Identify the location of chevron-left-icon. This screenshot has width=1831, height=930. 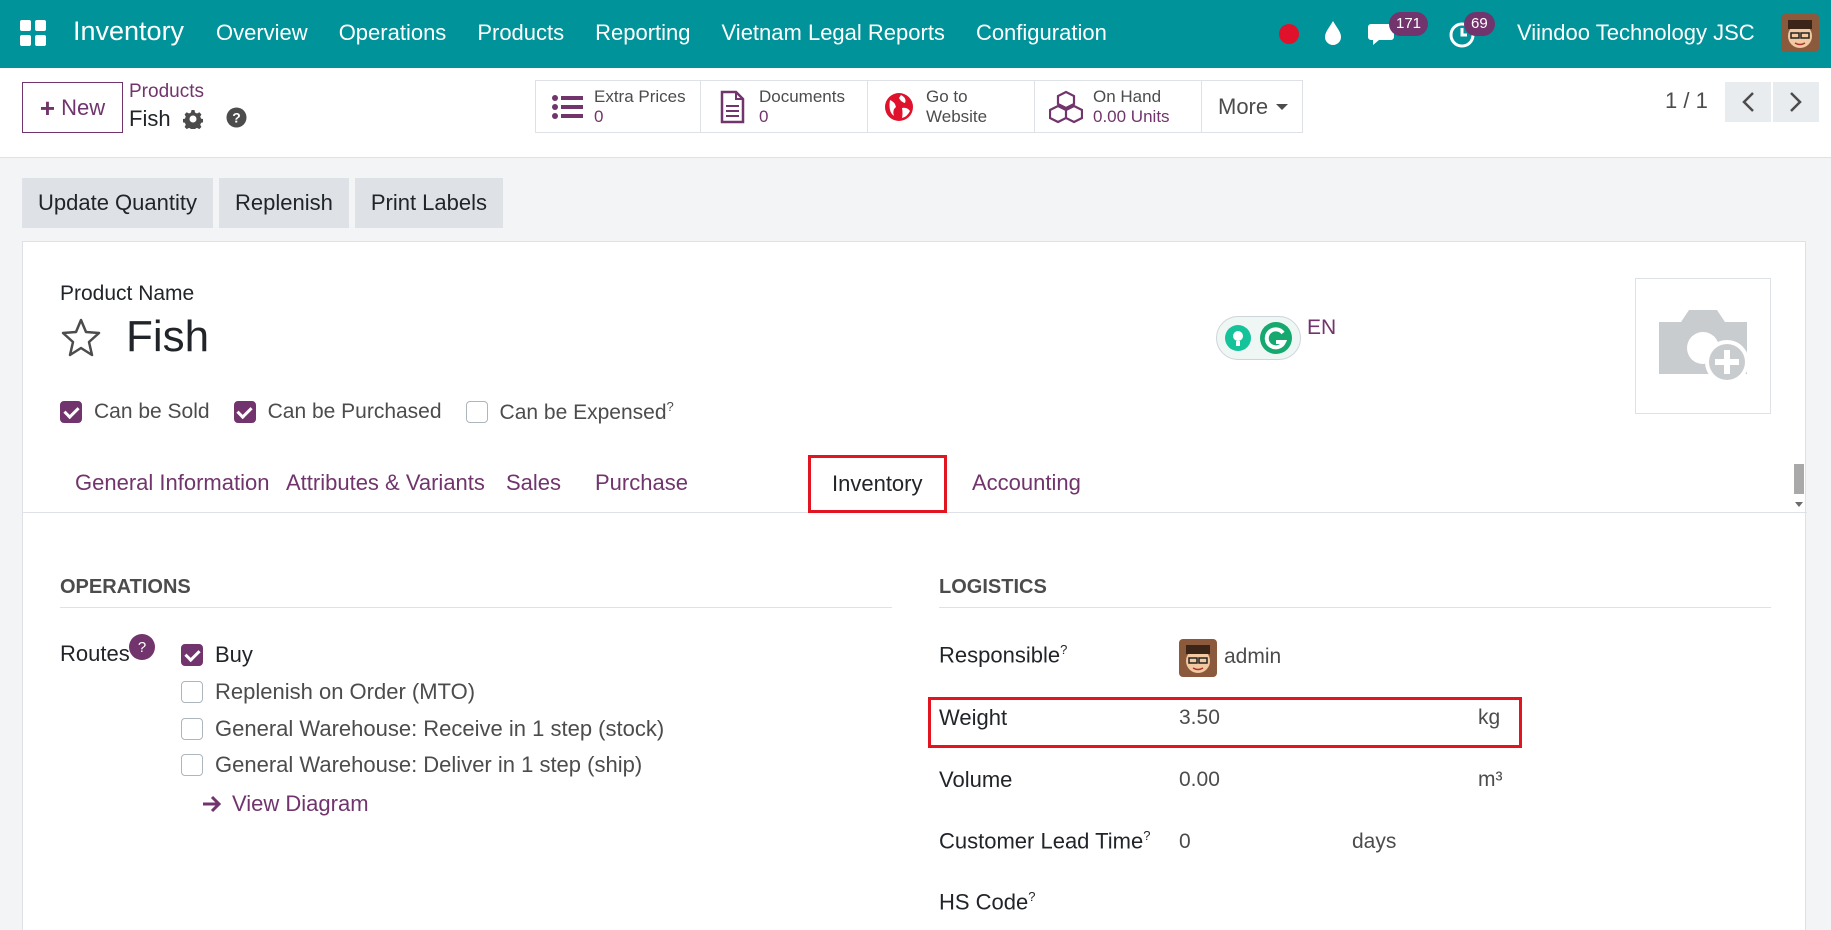
(1748, 102).